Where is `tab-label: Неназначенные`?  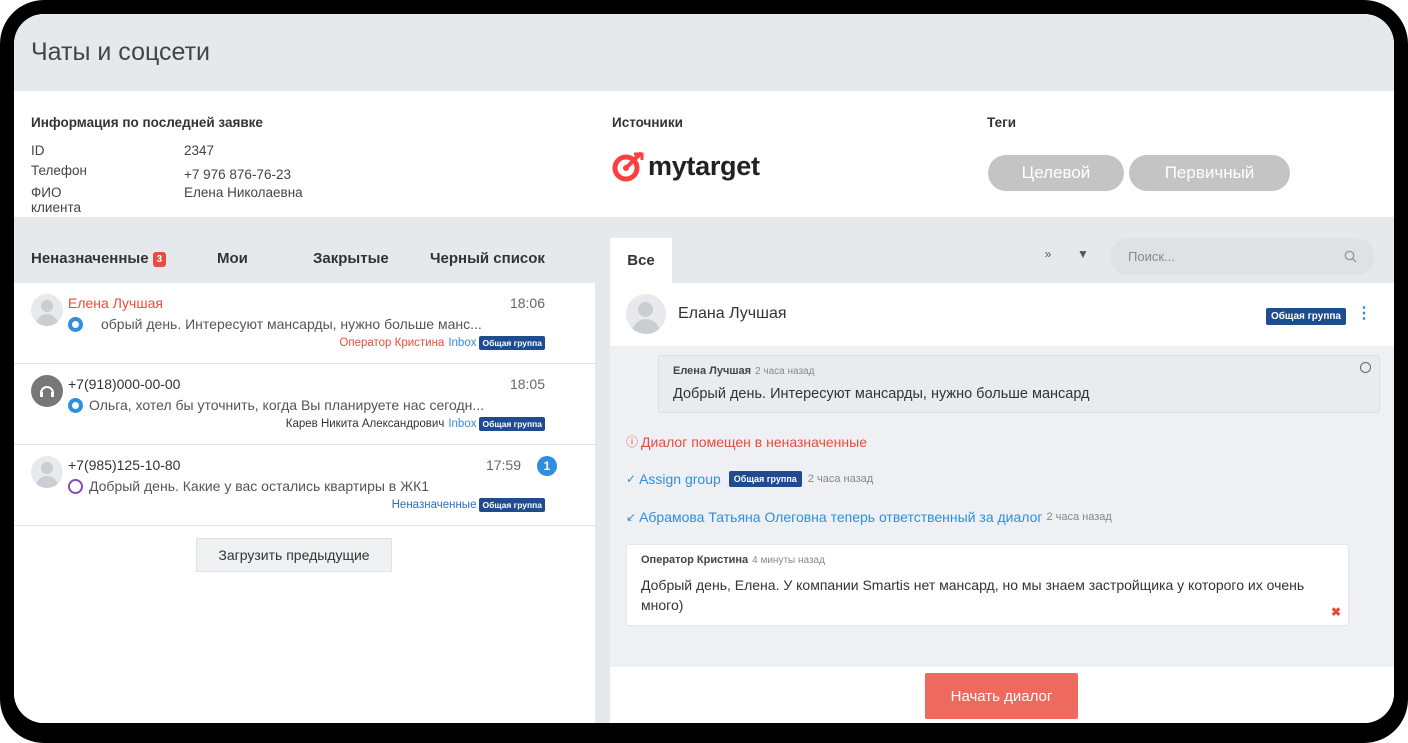
tab-label: Неназначенные is located at coordinates (90, 258).